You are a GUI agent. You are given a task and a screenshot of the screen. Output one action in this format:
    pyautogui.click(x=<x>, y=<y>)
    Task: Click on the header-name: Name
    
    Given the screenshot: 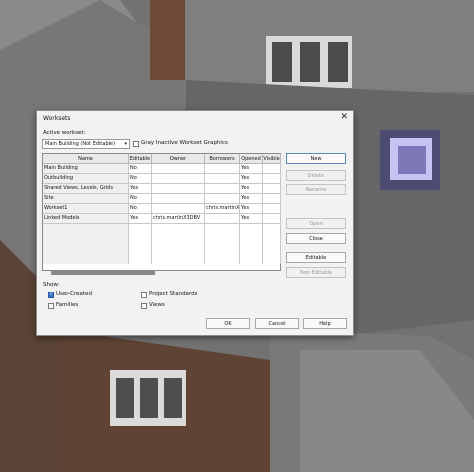 What is the action you would take?
    pyautogui.click(x=86, y=159)
    